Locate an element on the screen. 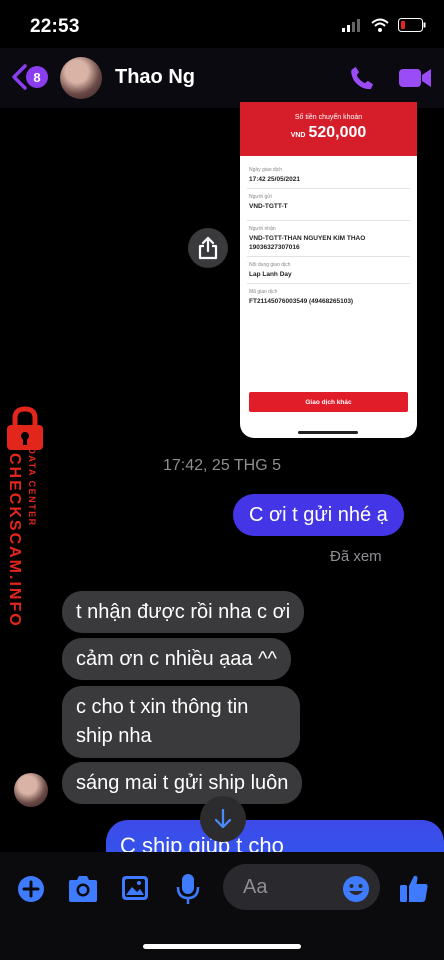 The image size is (444, 960). receipt-home-indicator is located at coordinates (328, 432).